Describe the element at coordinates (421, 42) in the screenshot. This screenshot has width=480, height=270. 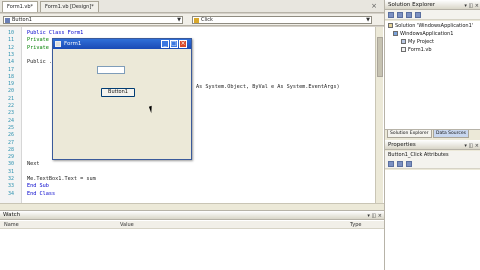
I see `tree-label: My Project` at that location.